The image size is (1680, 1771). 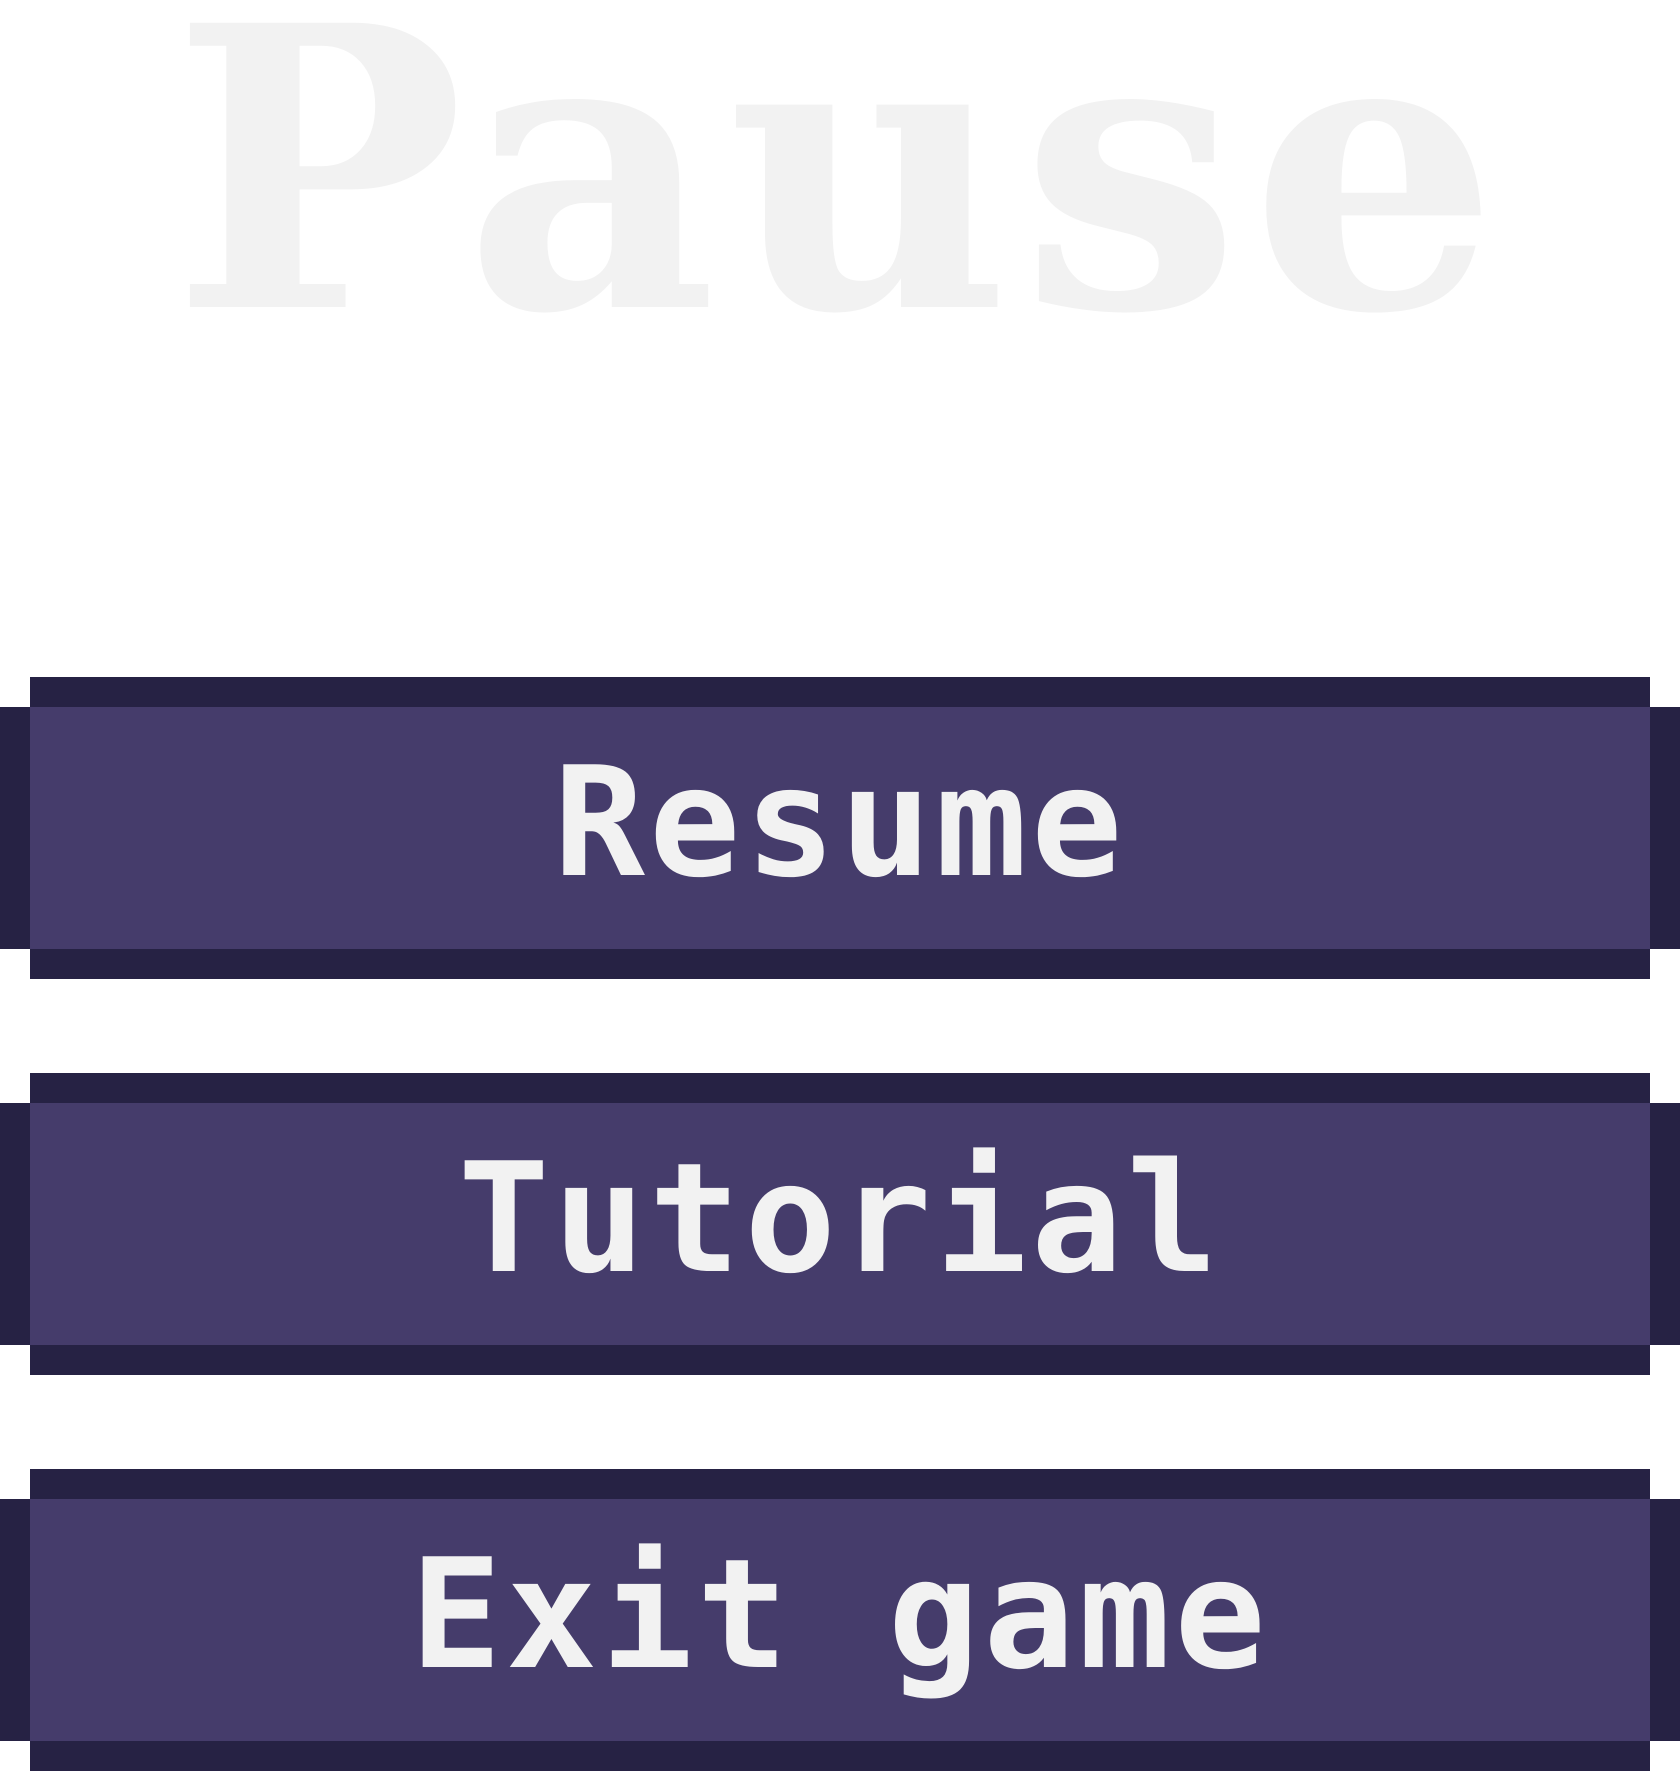 I want to click on exit-game-button-label: Exit game, so click(x=840, y=1614).